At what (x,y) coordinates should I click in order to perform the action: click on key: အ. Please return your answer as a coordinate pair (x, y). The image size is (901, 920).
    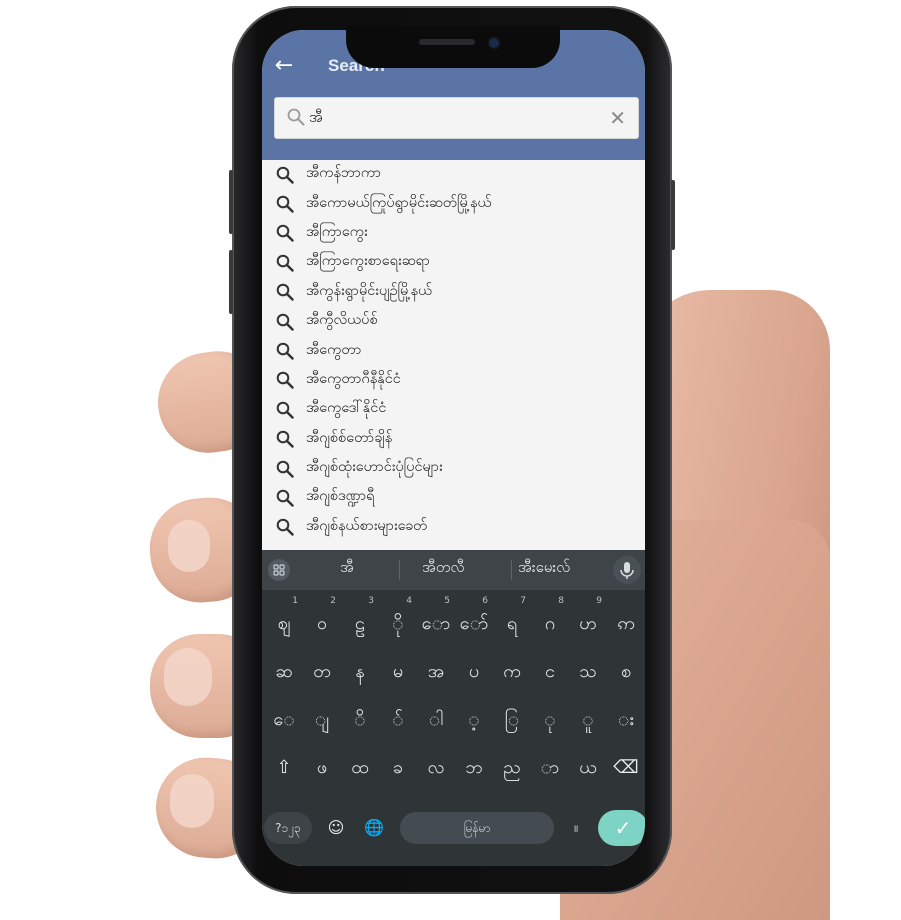
    Looking at the image, I should click on (436, 672).